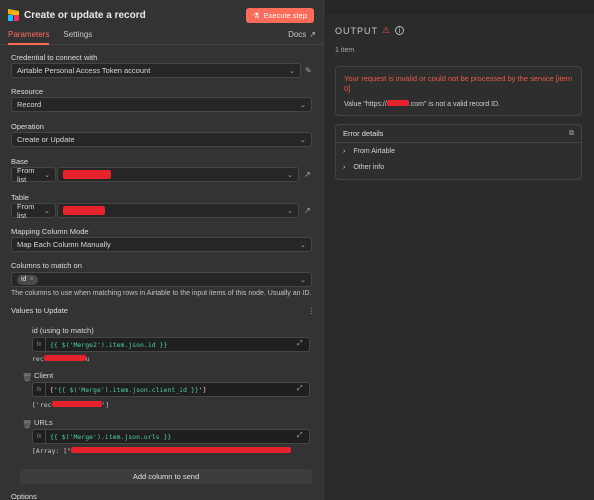 Image resolution: width=594 pixels, height=500 pixels. What do you see at coordinates (162, 15) in the screenshot?
I see `node-header: Create or update a record ⚗ Execute step` at bounding box center [162, 15].